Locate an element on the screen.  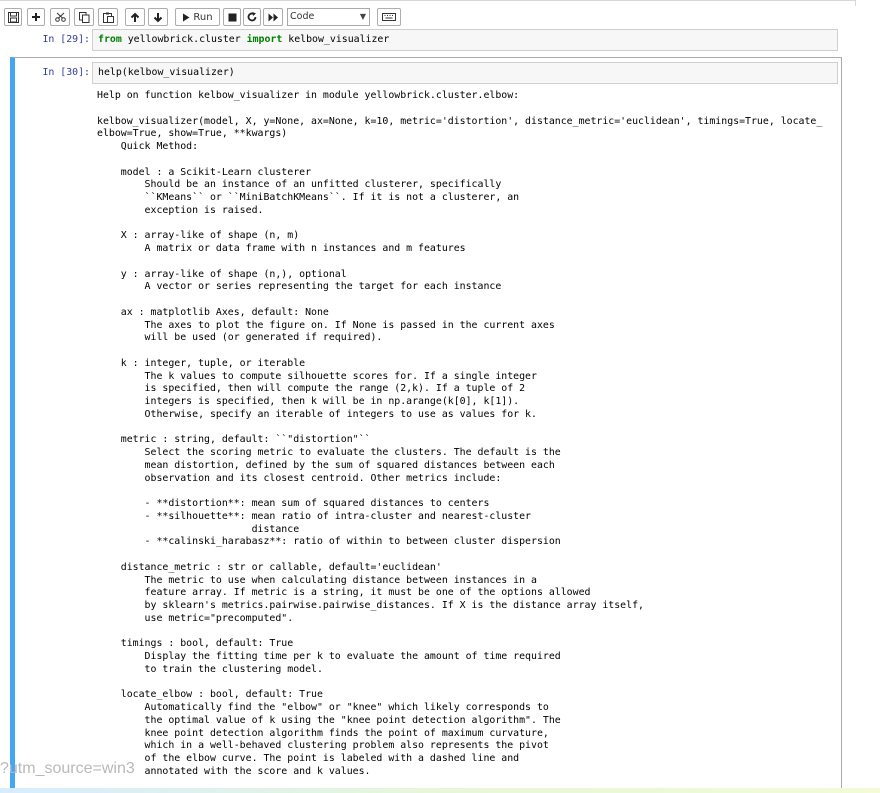
paste-button is located at coordinates (108, 17).